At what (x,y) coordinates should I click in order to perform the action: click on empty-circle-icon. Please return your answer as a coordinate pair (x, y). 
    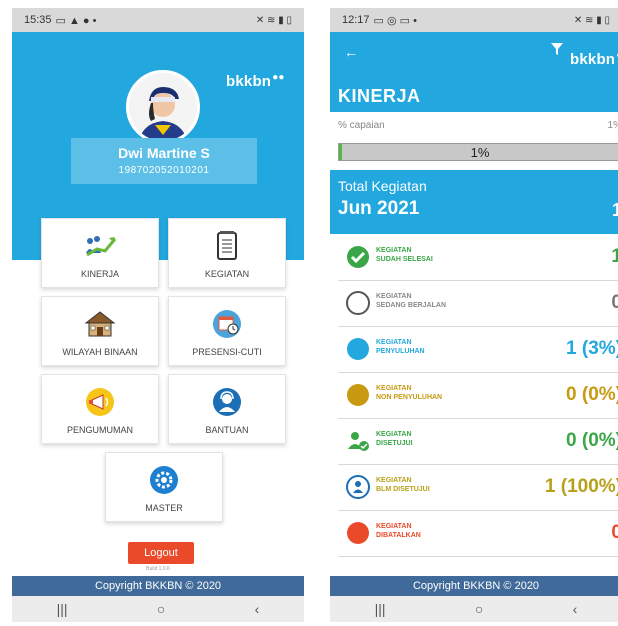
    Looking at the image, I should click on (358, 303).